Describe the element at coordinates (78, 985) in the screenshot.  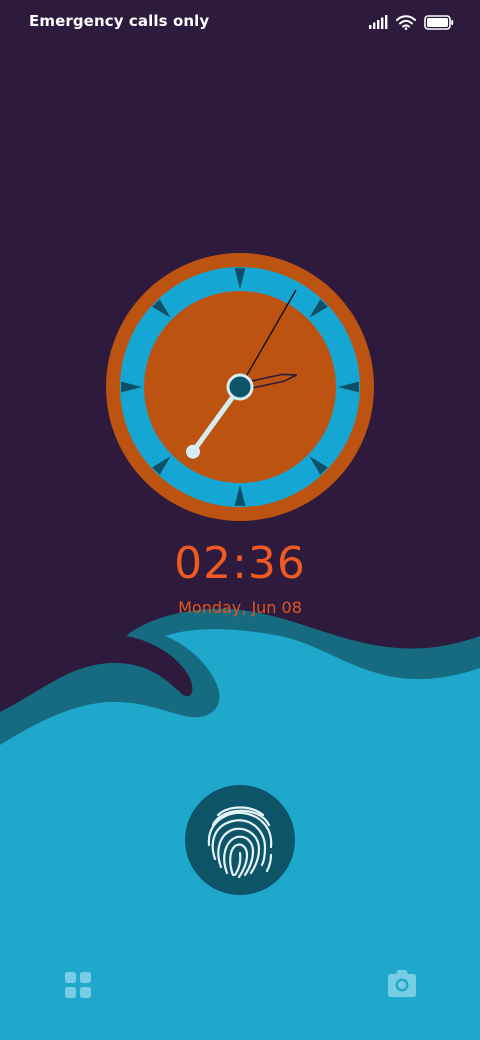
I see `apps-grid-icon` at that location.